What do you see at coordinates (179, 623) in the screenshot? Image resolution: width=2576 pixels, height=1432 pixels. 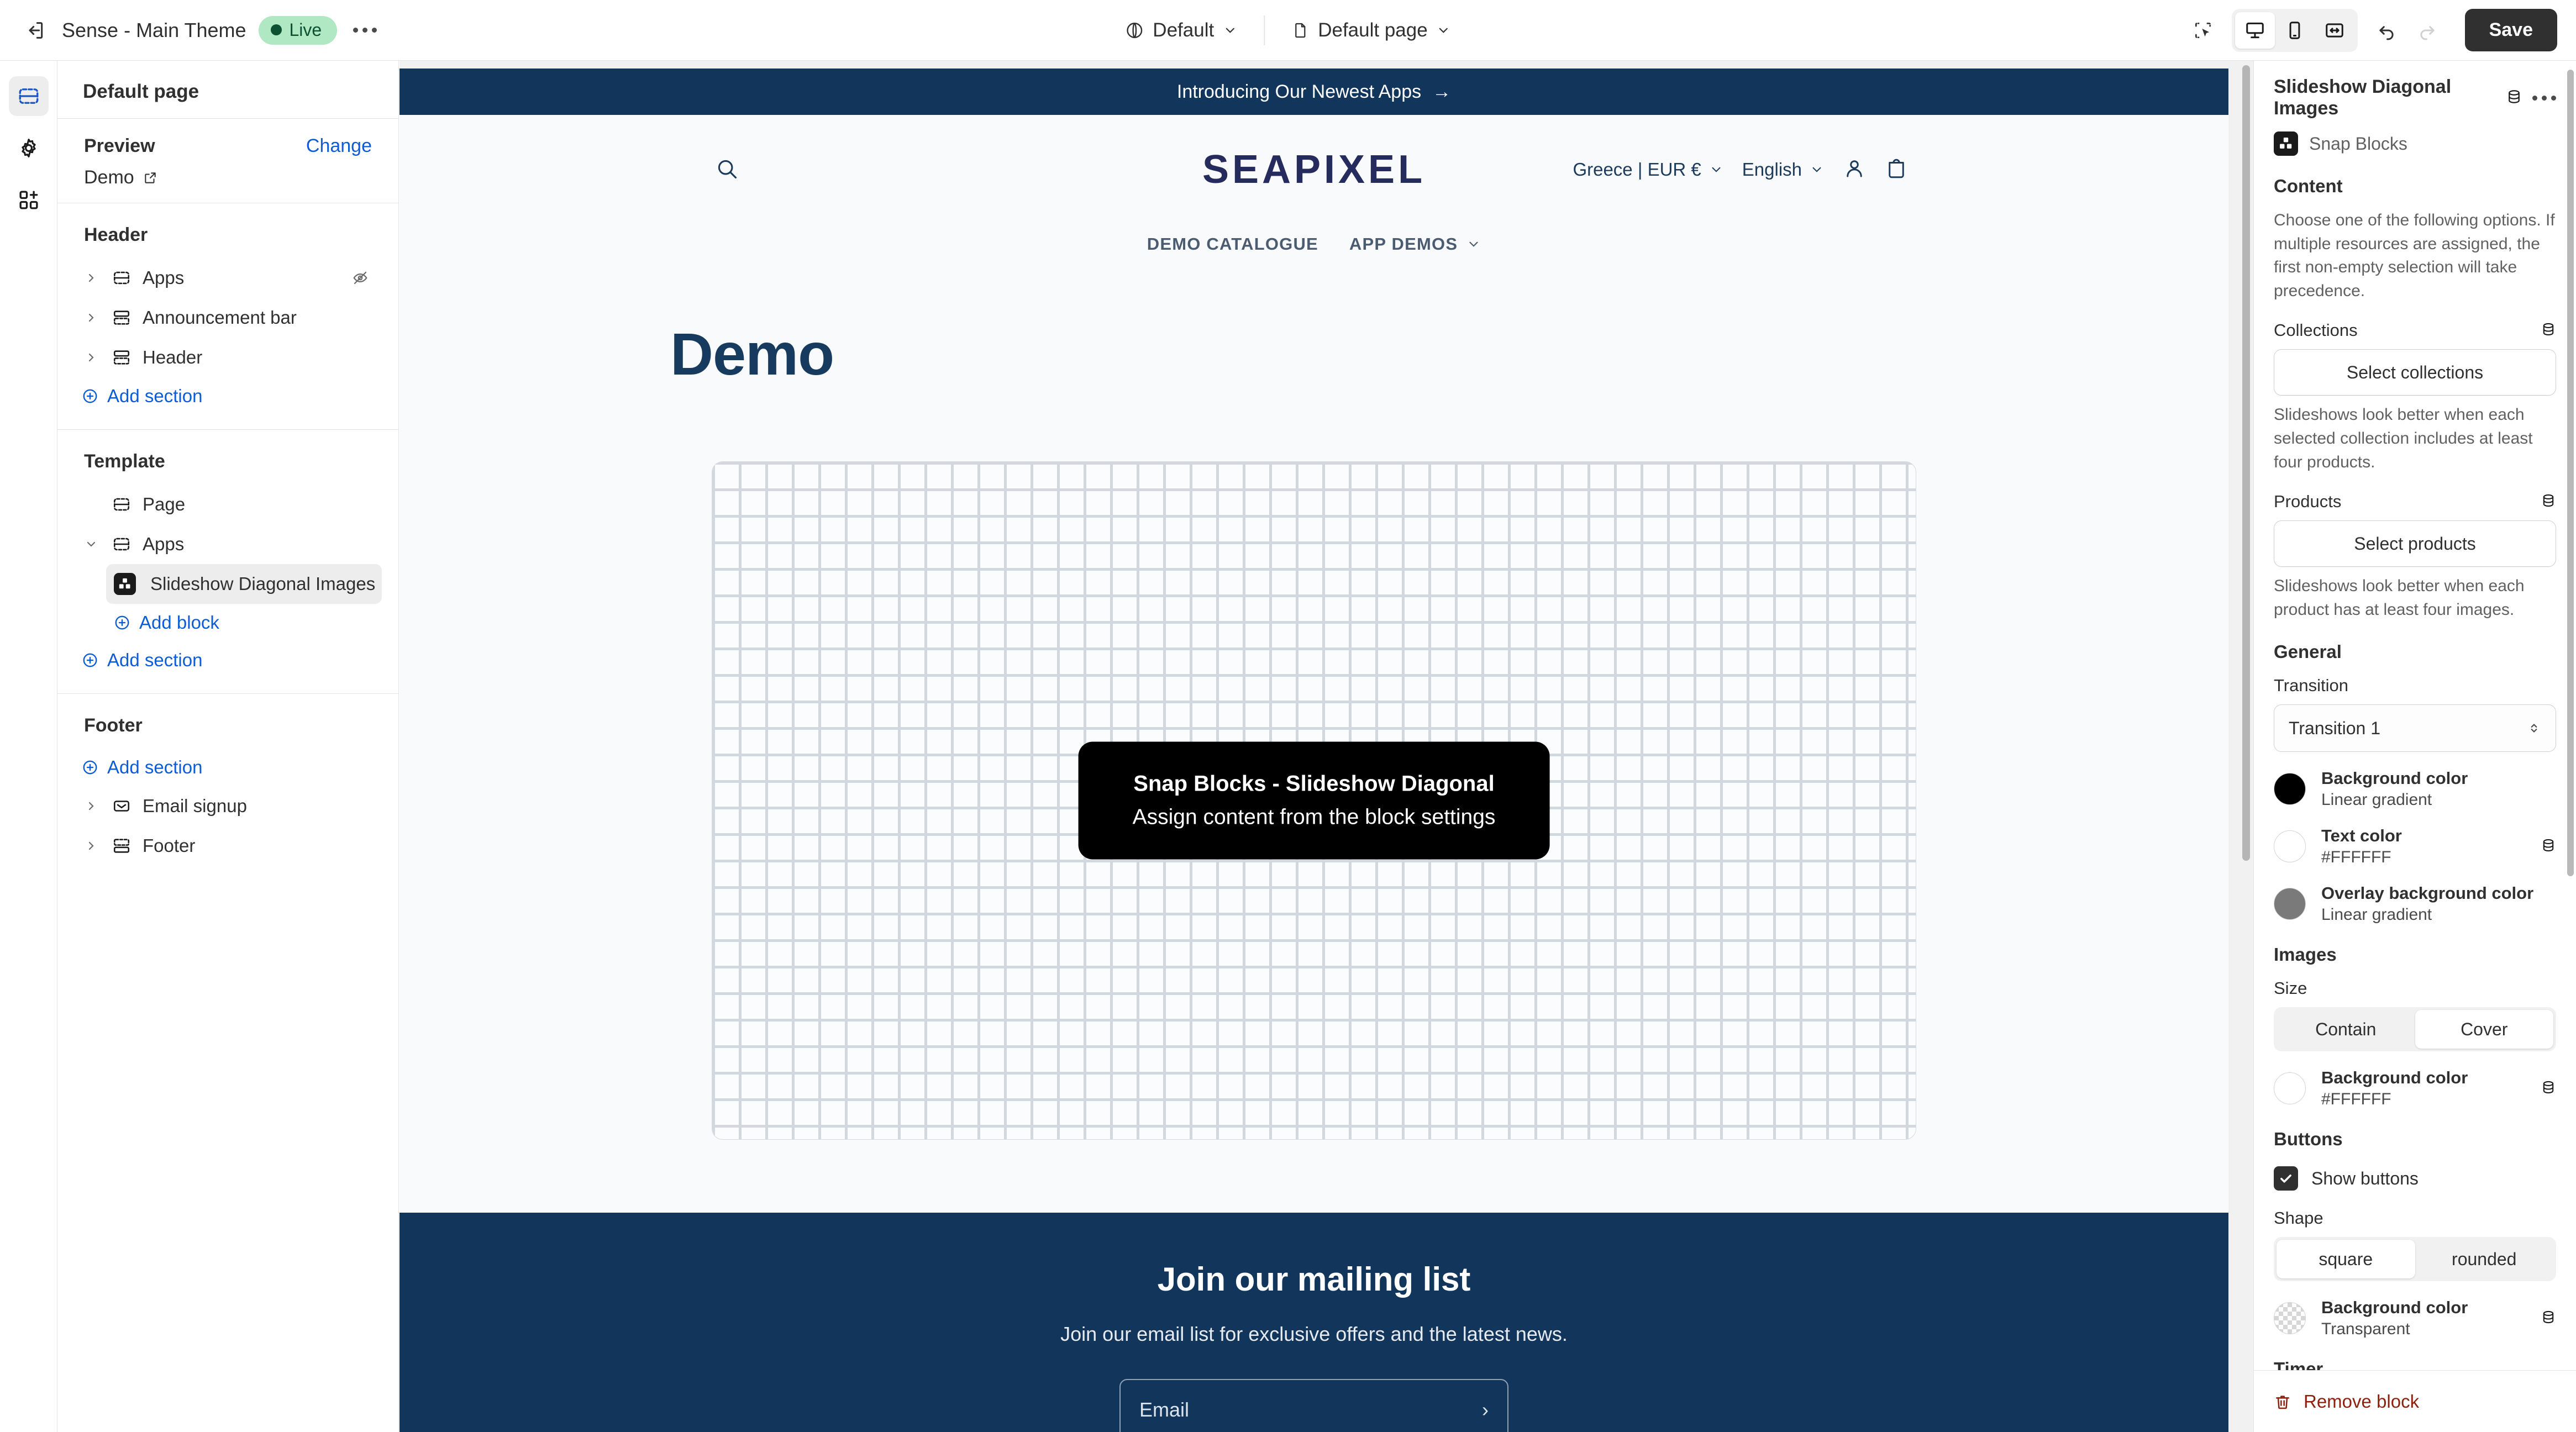 I see `add-block-label: Add block` at bounding box center [179, 623].